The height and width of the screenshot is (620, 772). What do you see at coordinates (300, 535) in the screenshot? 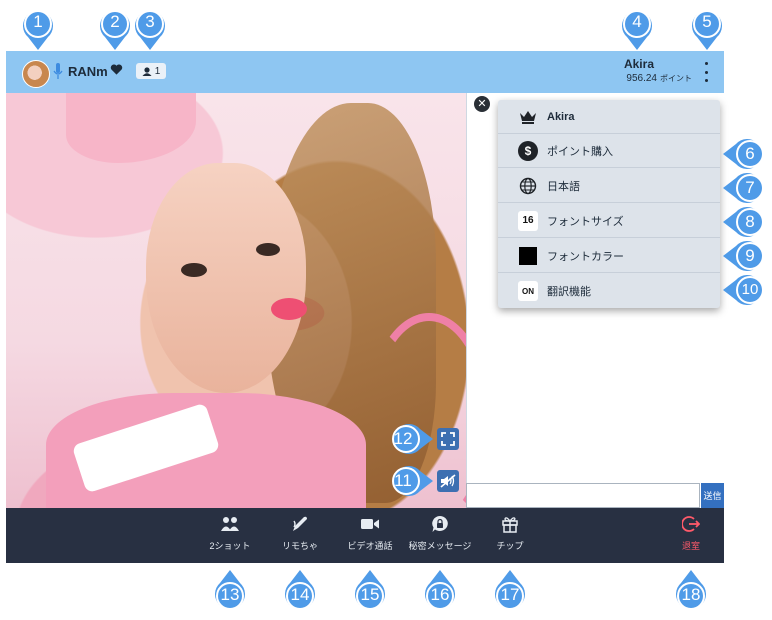
I see `remote-toy-button: リモちゃ` at bounding box center [300, 535].